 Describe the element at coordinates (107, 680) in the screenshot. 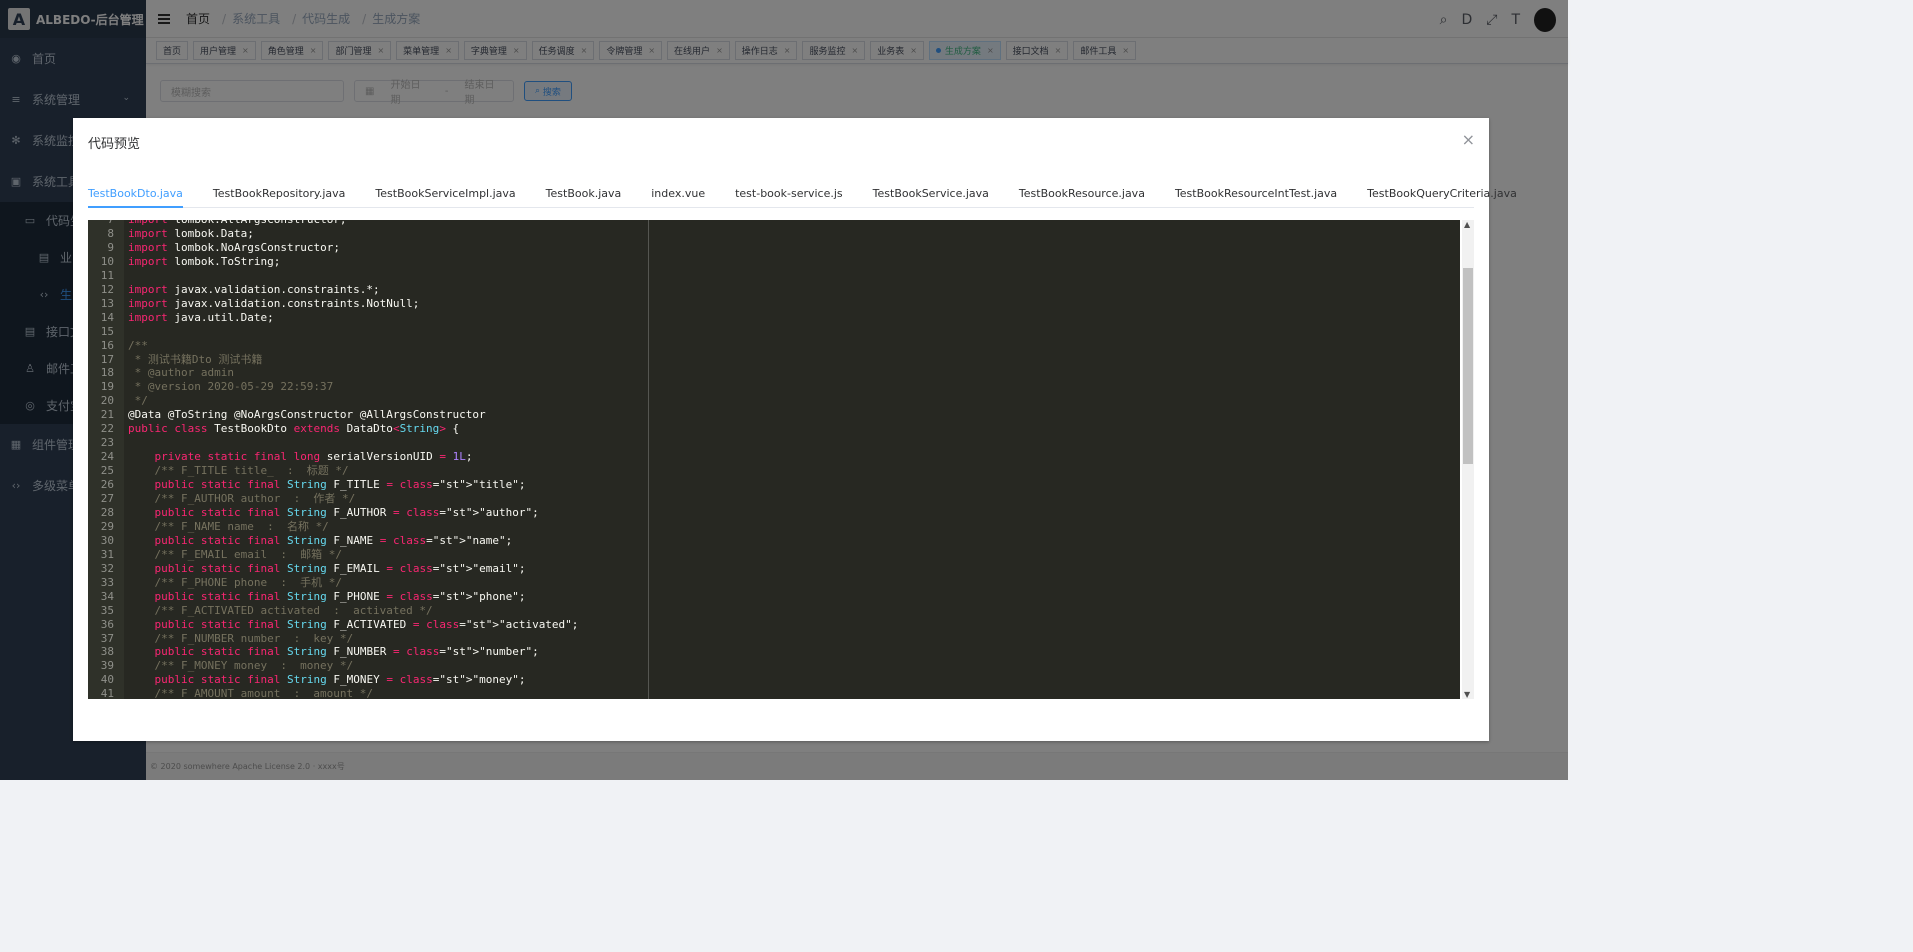

I see `line-number: 40` at that location.